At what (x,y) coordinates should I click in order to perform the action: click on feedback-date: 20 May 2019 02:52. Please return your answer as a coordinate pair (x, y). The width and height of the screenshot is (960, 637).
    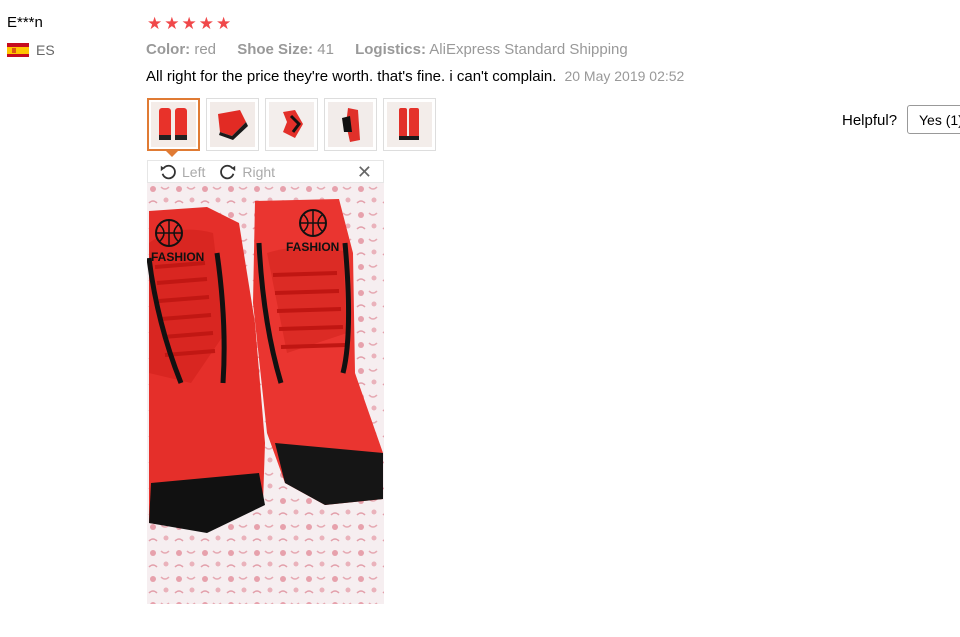
    Looking at the image, I should click on (624, 76).